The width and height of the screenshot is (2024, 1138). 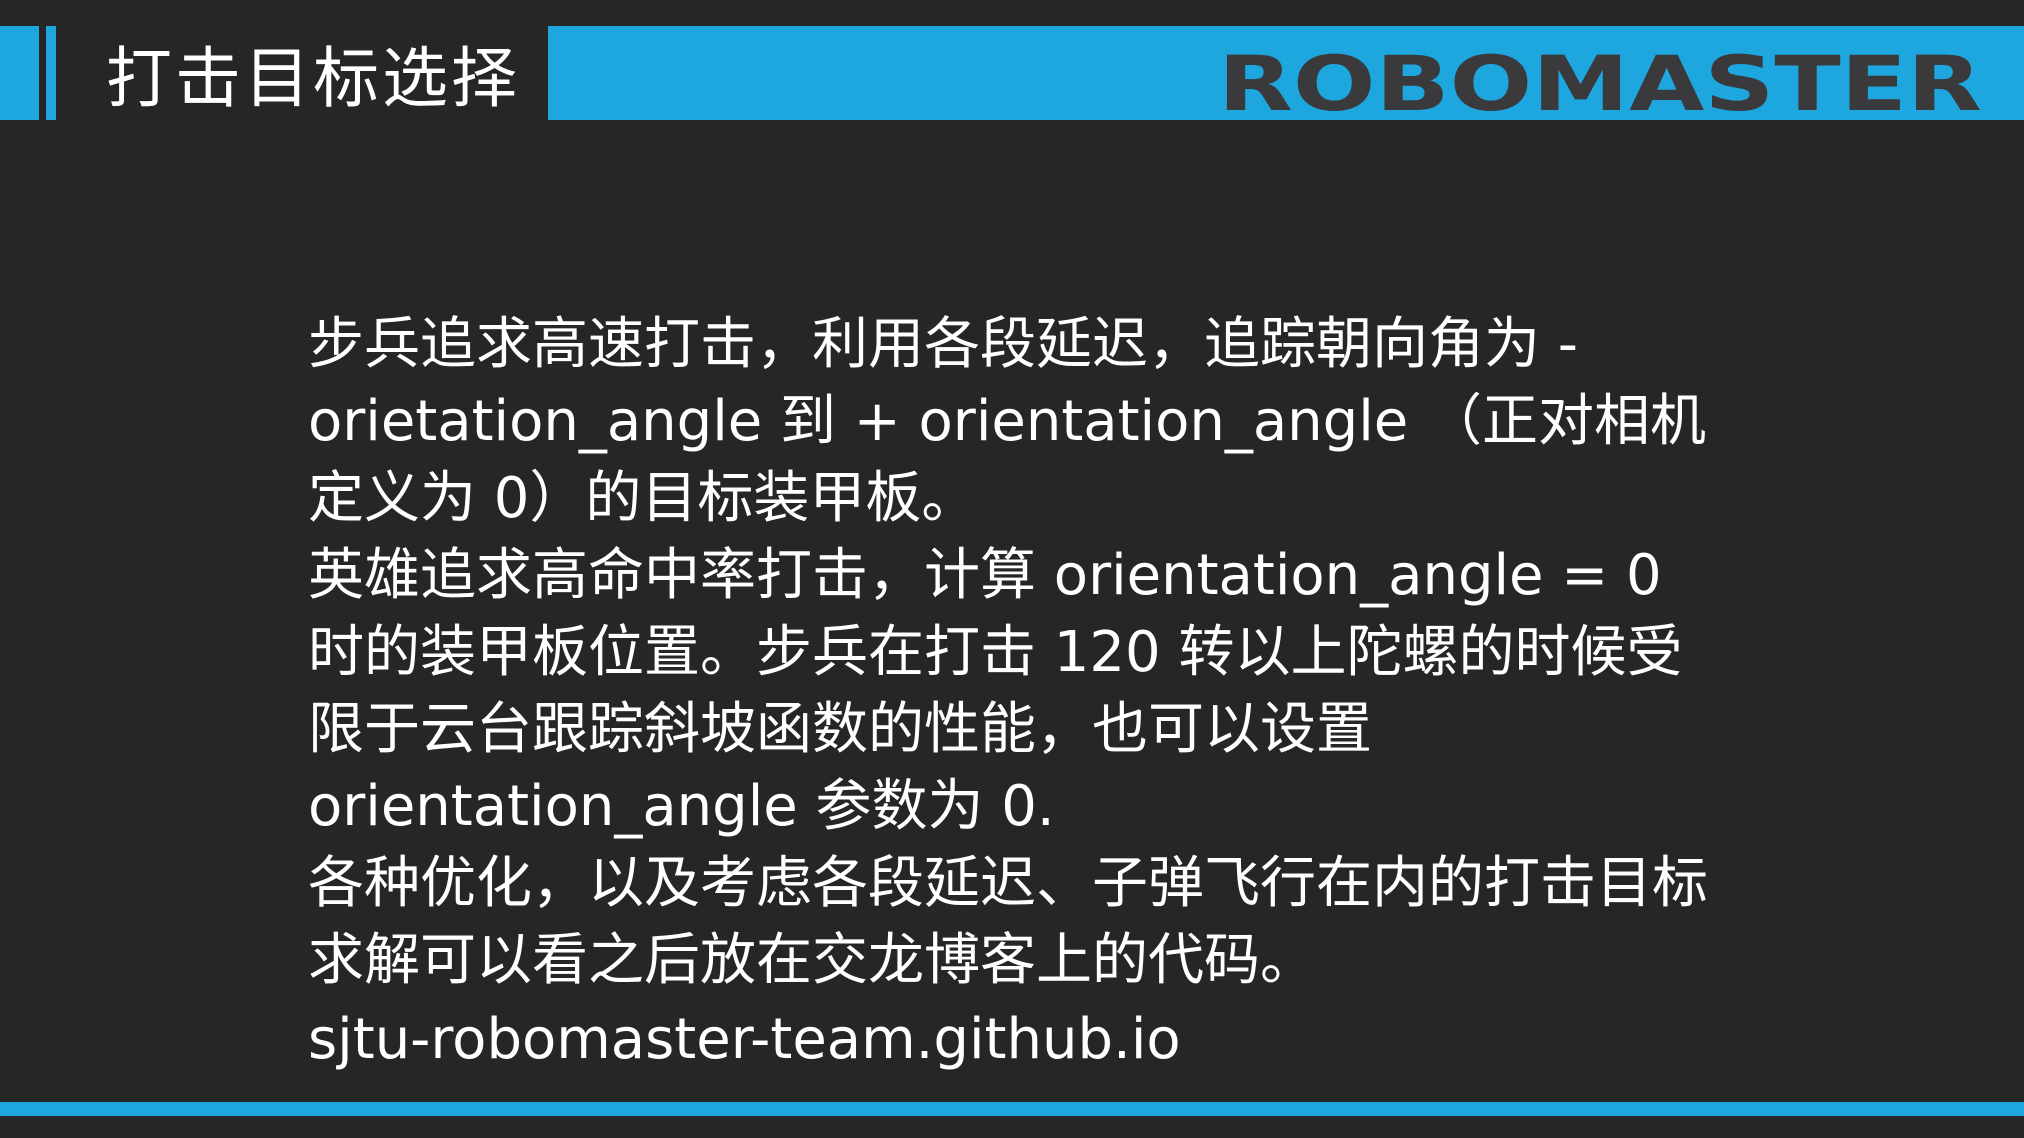 What do you see at coordinates (19, 73) in the screenshot?
I see `header-accent-block` at bounding box center [19, 73].